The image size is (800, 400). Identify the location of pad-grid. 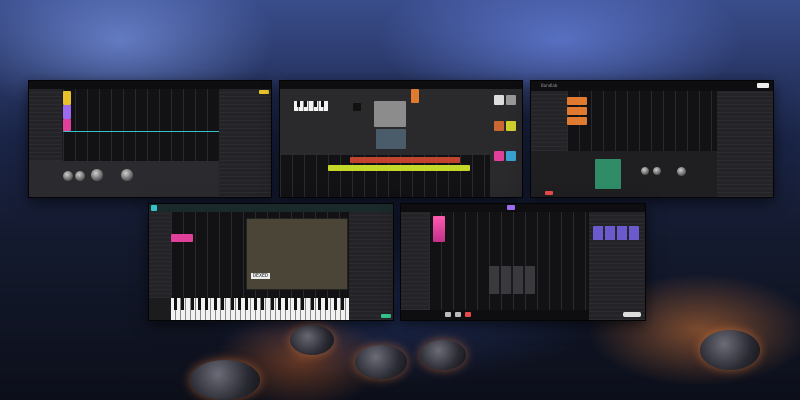
(512, 280).